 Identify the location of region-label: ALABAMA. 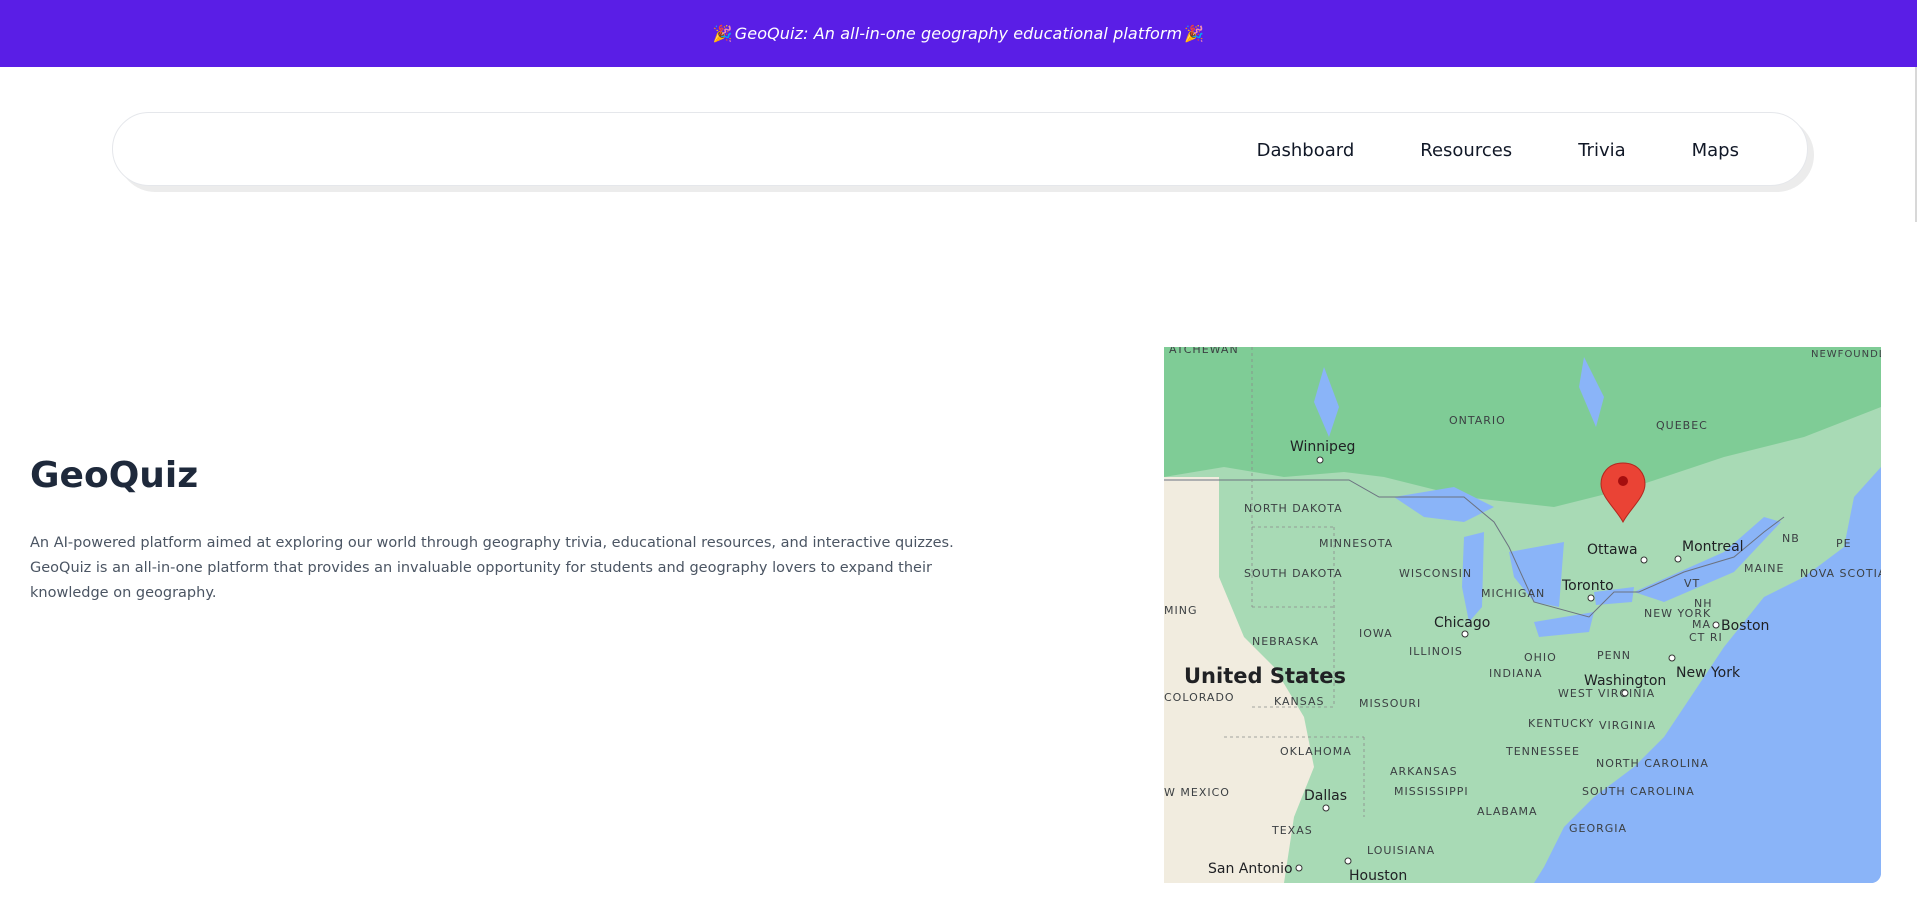
(1507, 811).